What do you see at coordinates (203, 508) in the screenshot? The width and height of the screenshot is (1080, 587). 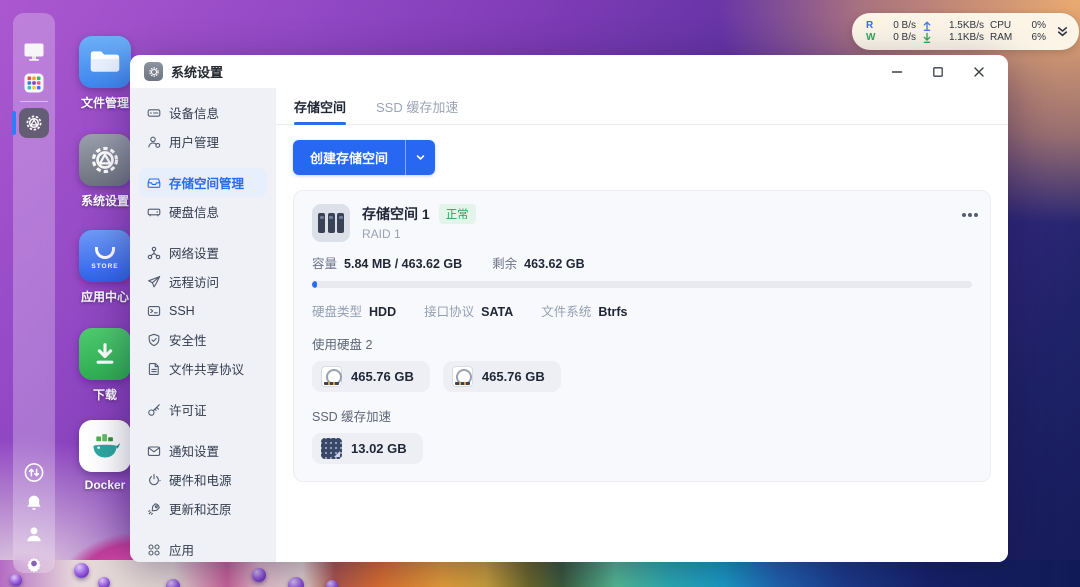 I see `sidebar-item-update-restore: 更新和还原` at bounding box center [203, 508].